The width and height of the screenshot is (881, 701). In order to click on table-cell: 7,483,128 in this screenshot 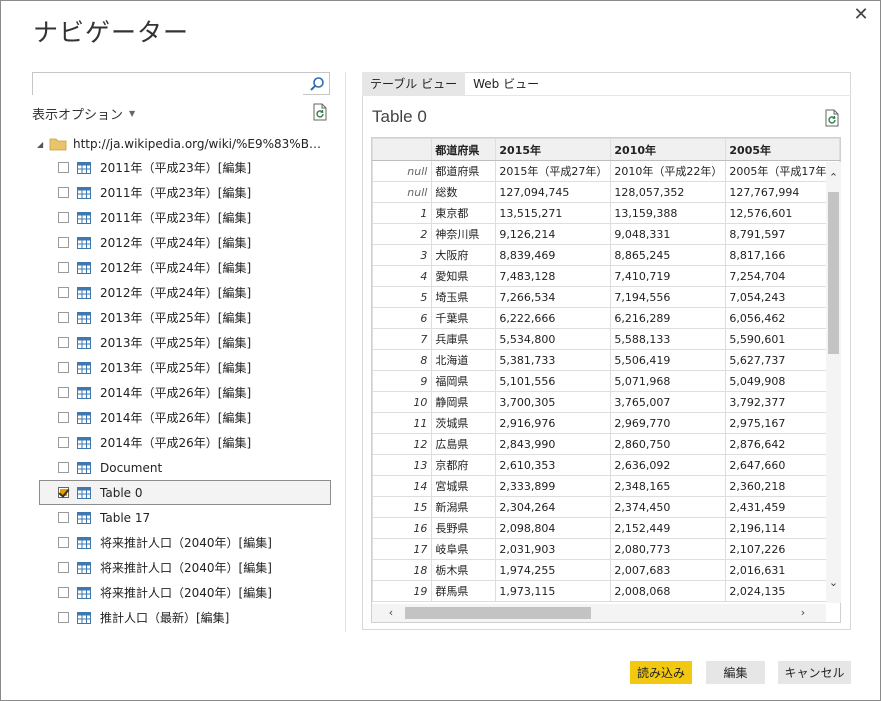, I will do `click(553, 276)`.